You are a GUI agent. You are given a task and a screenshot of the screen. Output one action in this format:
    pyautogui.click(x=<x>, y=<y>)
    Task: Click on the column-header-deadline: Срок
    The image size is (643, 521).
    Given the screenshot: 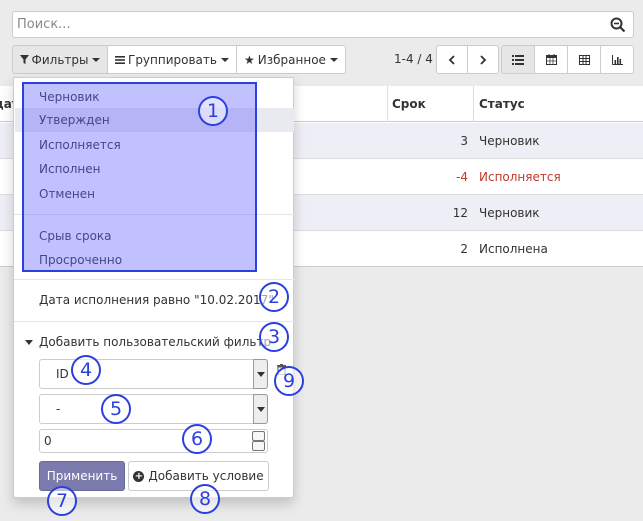 What is the action you would take?
    pyautogui.click(x=409, y=104)
    